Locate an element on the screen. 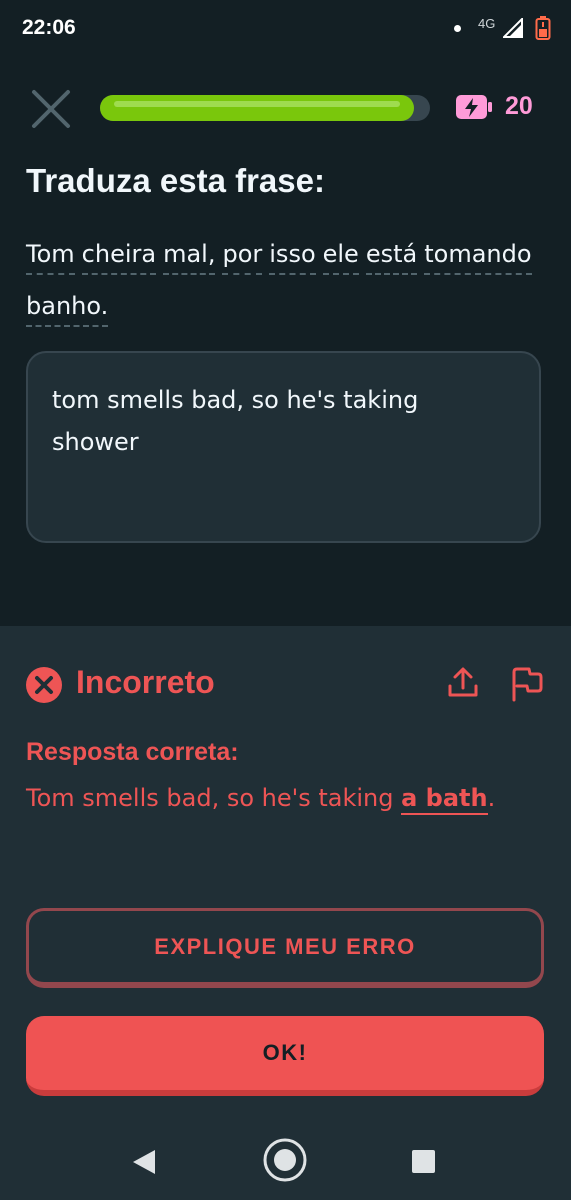 Image resolution: width=571 pixels, height=1200 pixels. back-icon is located at coordinates (144, 1162).